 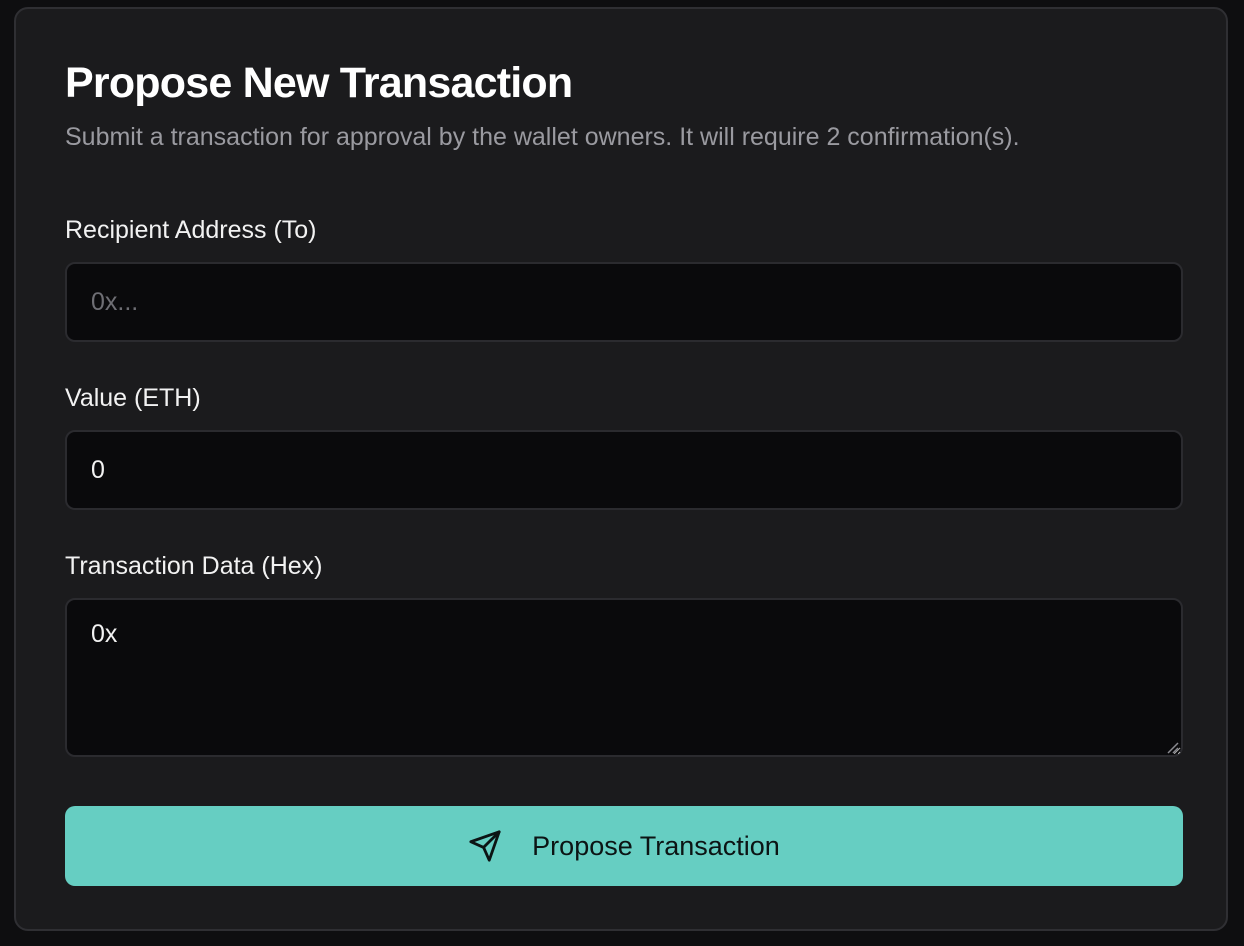 What do you see at coordinates (191, 230) in the screenshot?
I see `recipient-label: Recipient Address (To)` at bounding box center [191, 230].